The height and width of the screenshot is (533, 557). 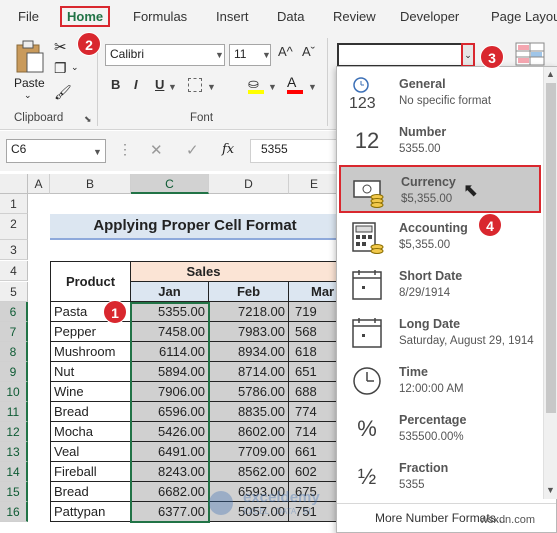 I want to click on row-header: 3, so click(x=14, y=250).